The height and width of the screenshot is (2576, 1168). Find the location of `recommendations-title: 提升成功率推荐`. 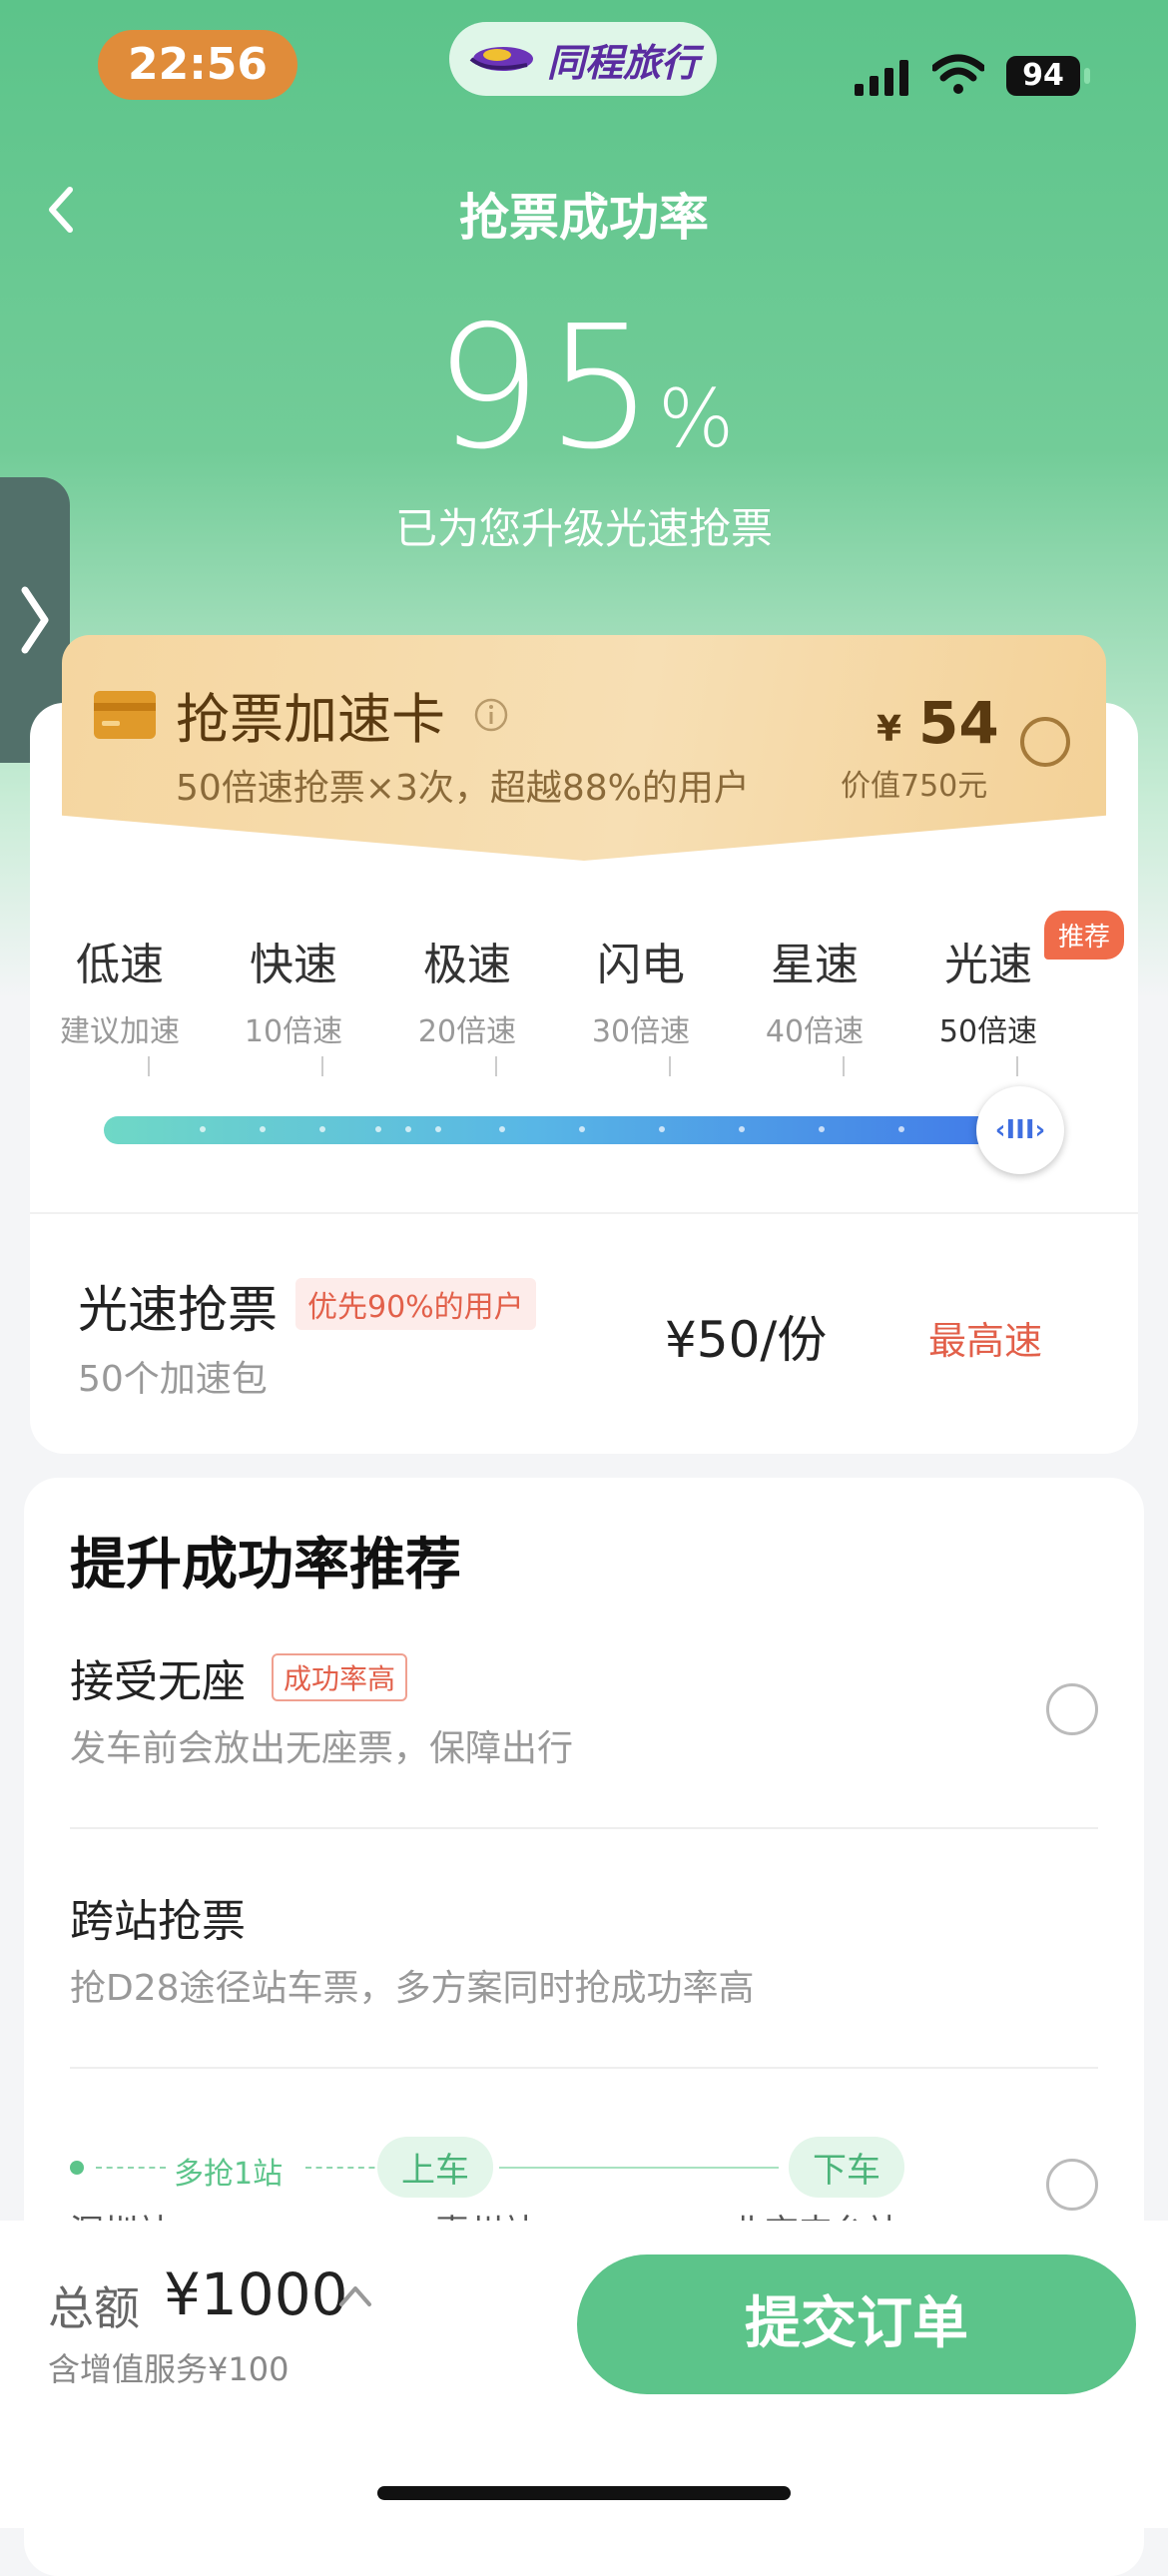

recommendations-title: 提升成功率推荐 is located at coordinates (265, 1565).